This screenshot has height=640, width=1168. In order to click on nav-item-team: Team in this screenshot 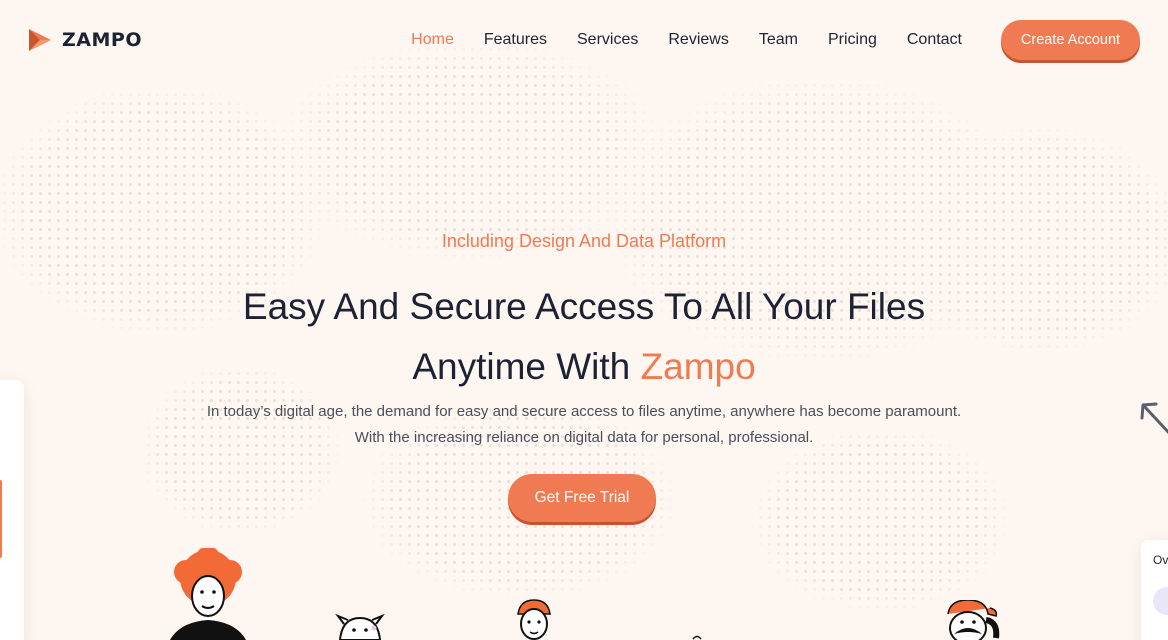, I will do `click(778, 40)`.